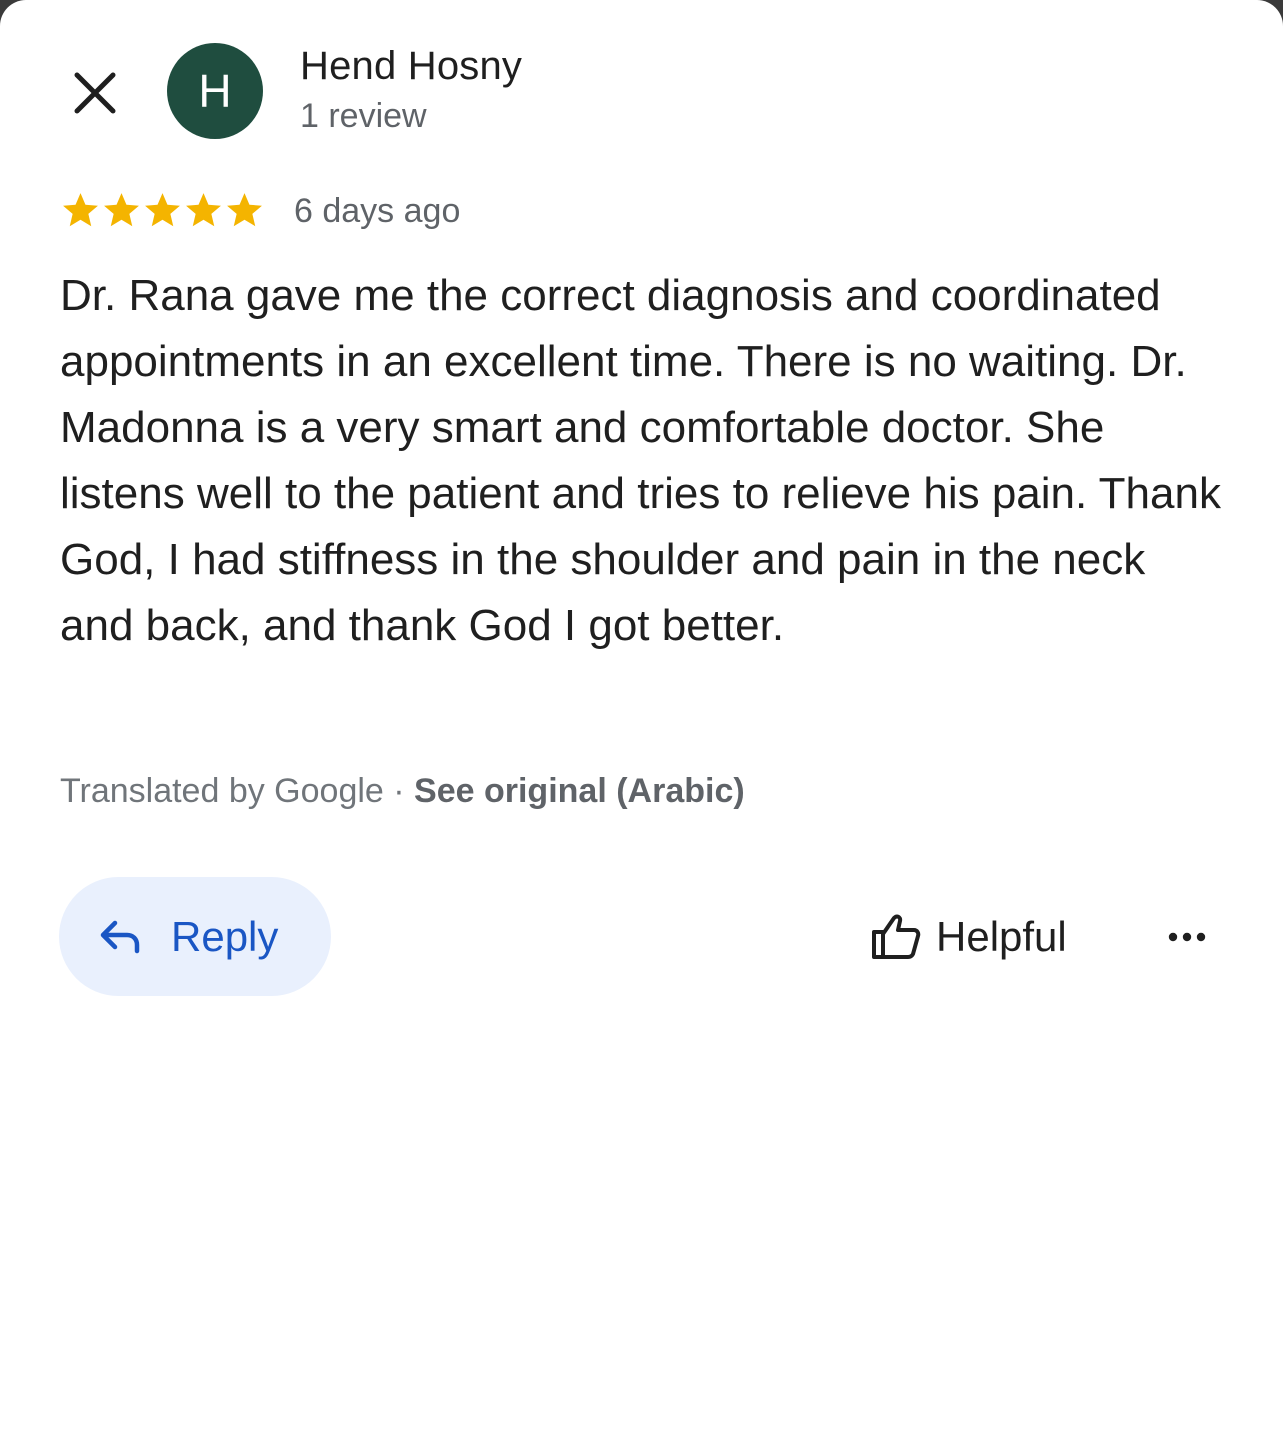  I want to click on reply-arrow-icon, so click(120, 936).